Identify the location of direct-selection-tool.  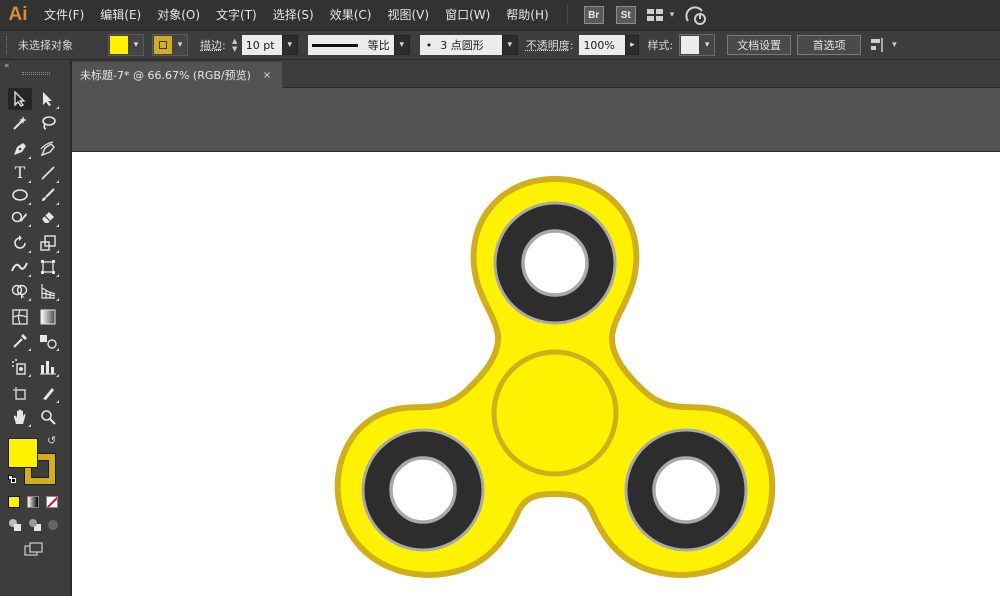
(48, 99).